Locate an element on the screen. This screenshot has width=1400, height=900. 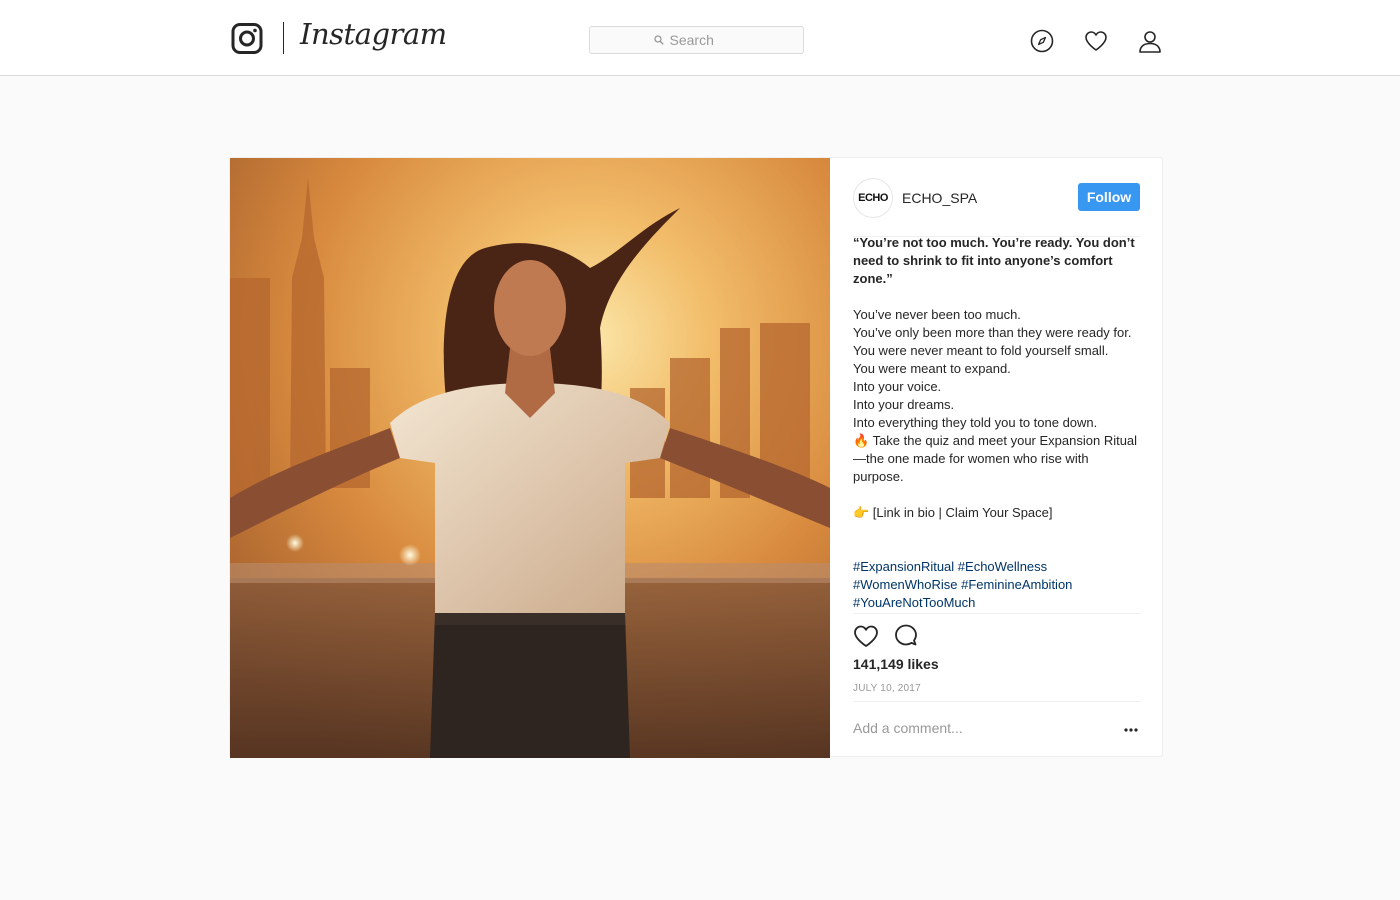
comment-input is located at coordinates (978, 728).